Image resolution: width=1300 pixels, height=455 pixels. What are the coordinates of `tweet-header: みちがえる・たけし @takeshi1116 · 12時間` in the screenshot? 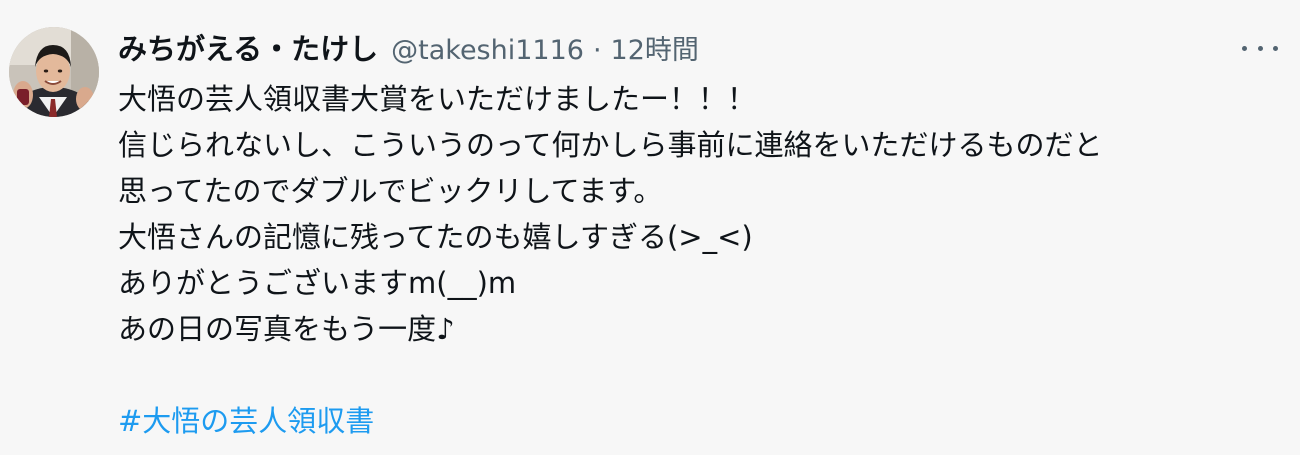 It's located at (693, 50).